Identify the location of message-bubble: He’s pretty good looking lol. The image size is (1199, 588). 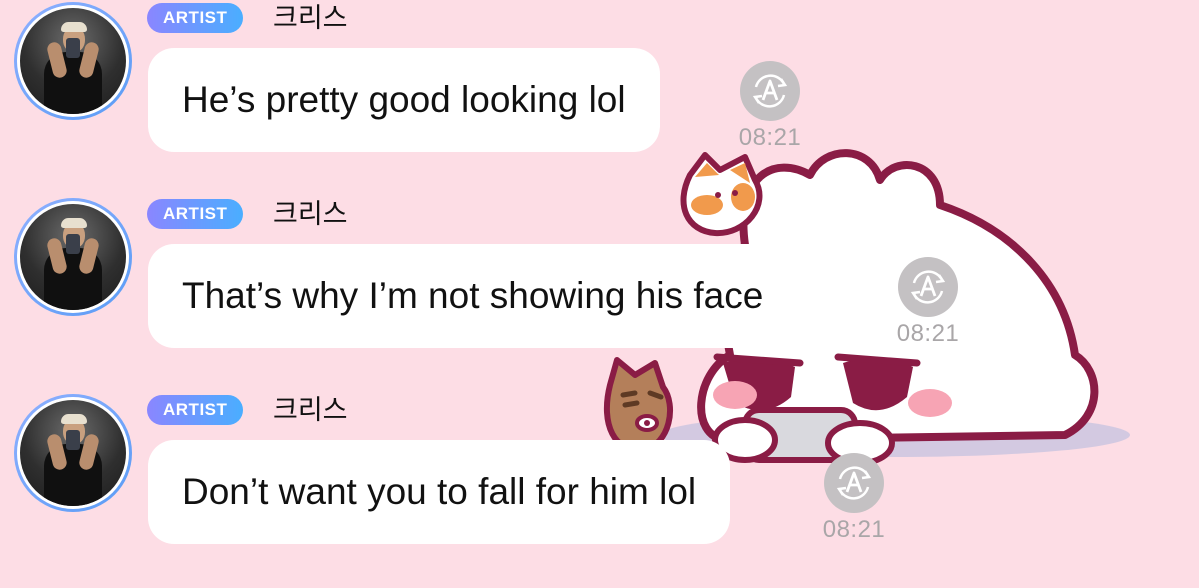
(404, 100).